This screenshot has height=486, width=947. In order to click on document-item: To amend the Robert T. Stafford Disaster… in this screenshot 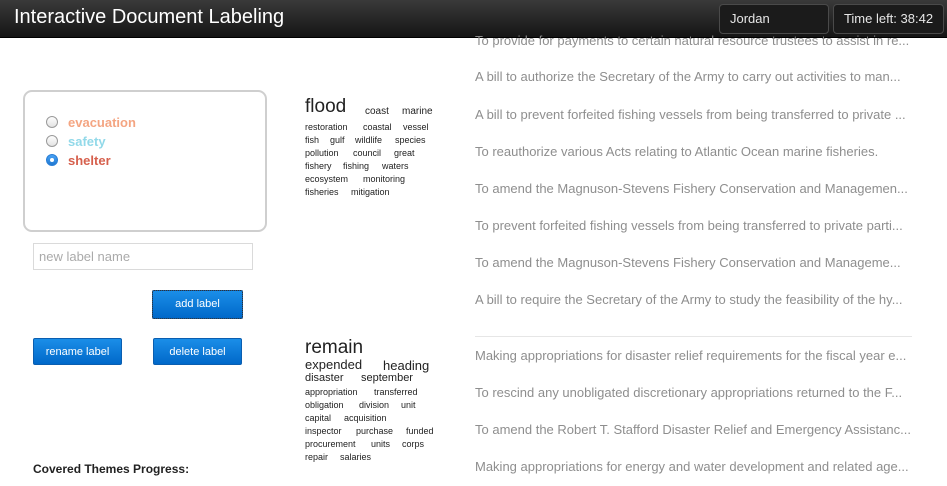, I will do `click(693, 429)`.